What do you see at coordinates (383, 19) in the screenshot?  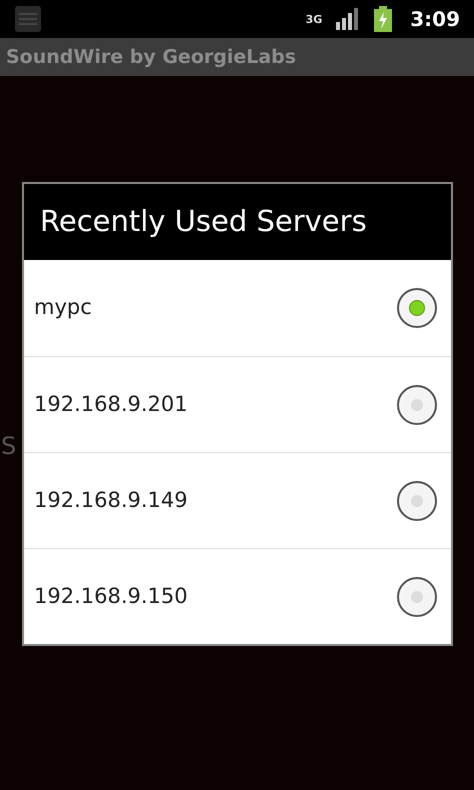 I see `battery-charging-icon` at bounding box center [383, 19].